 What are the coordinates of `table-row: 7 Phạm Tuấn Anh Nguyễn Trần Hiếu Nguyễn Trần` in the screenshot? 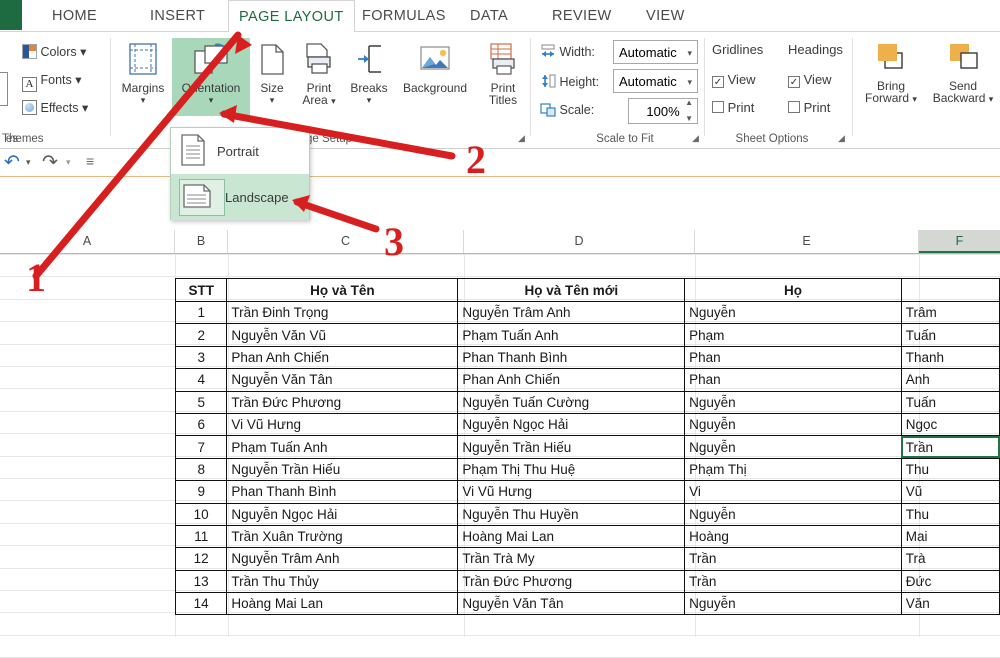 It's located at (587, 447).